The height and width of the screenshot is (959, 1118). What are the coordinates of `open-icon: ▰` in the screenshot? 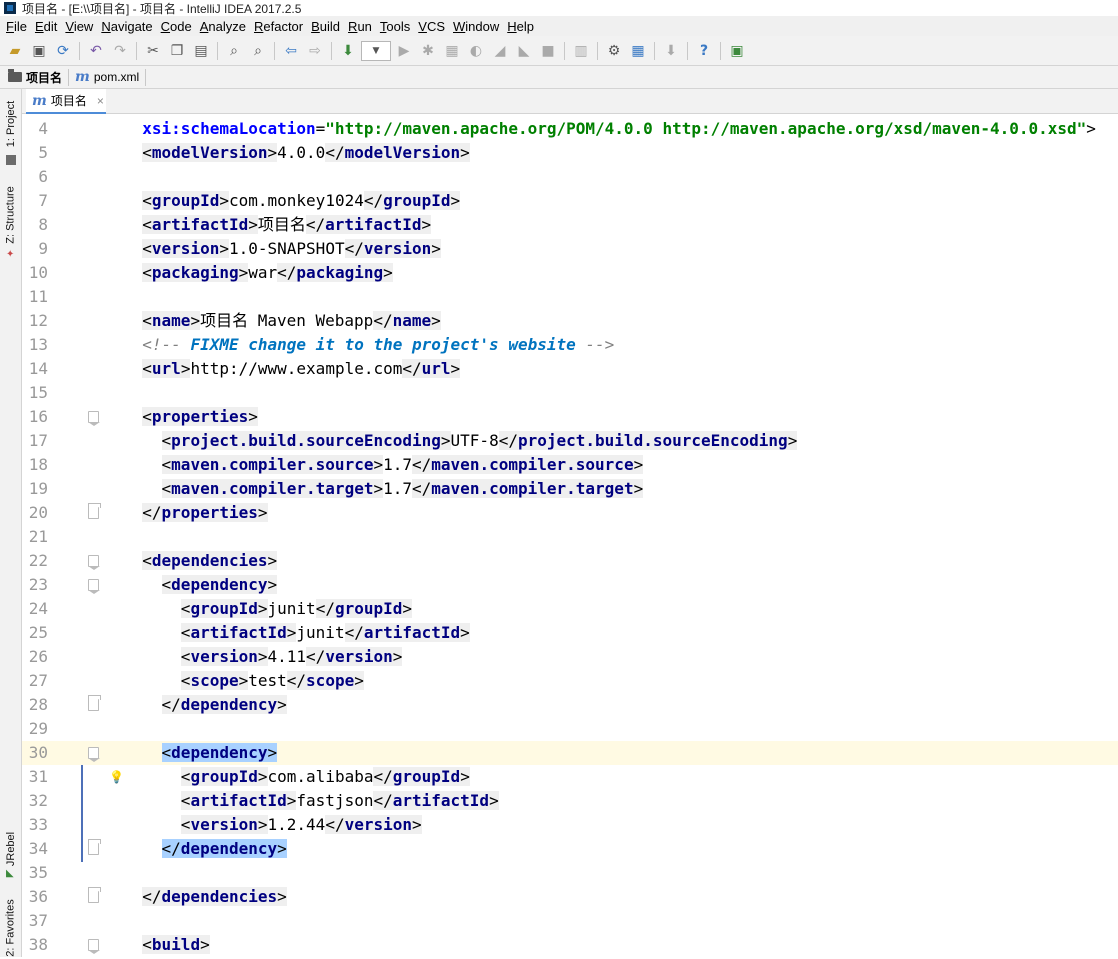 It's located at (15, 51).